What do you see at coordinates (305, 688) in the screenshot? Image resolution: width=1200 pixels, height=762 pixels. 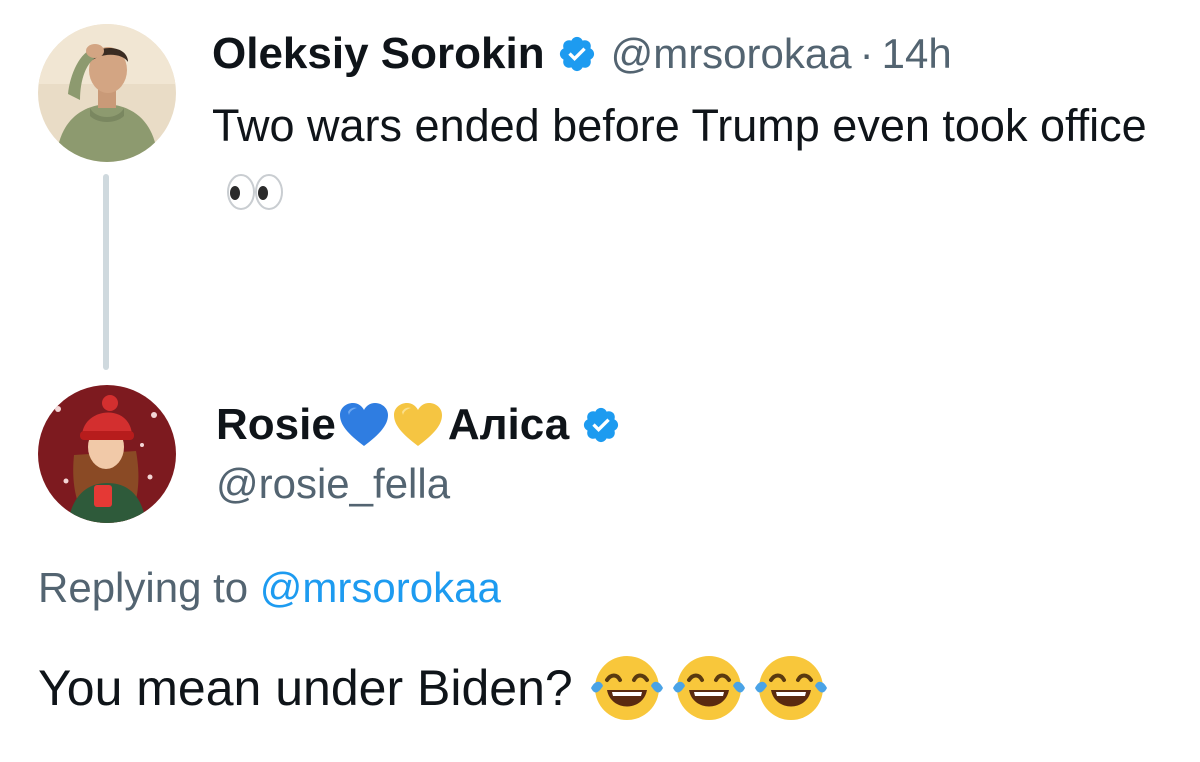 I see `reply-tweet-body: You mean under Biden?` at bounding box center [305, 688].